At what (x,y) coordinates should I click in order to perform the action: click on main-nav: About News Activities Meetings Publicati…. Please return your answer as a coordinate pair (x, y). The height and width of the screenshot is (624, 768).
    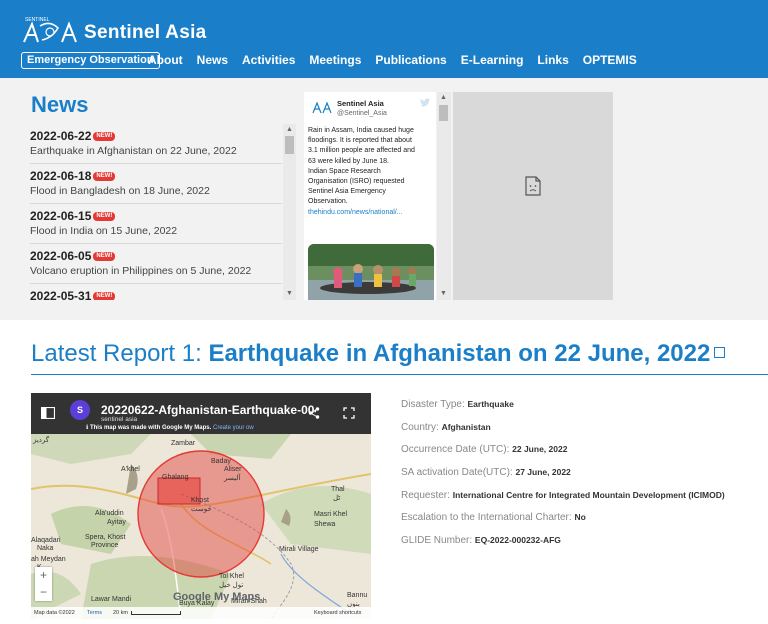
    Looking at the image, I should click on (399, 60).